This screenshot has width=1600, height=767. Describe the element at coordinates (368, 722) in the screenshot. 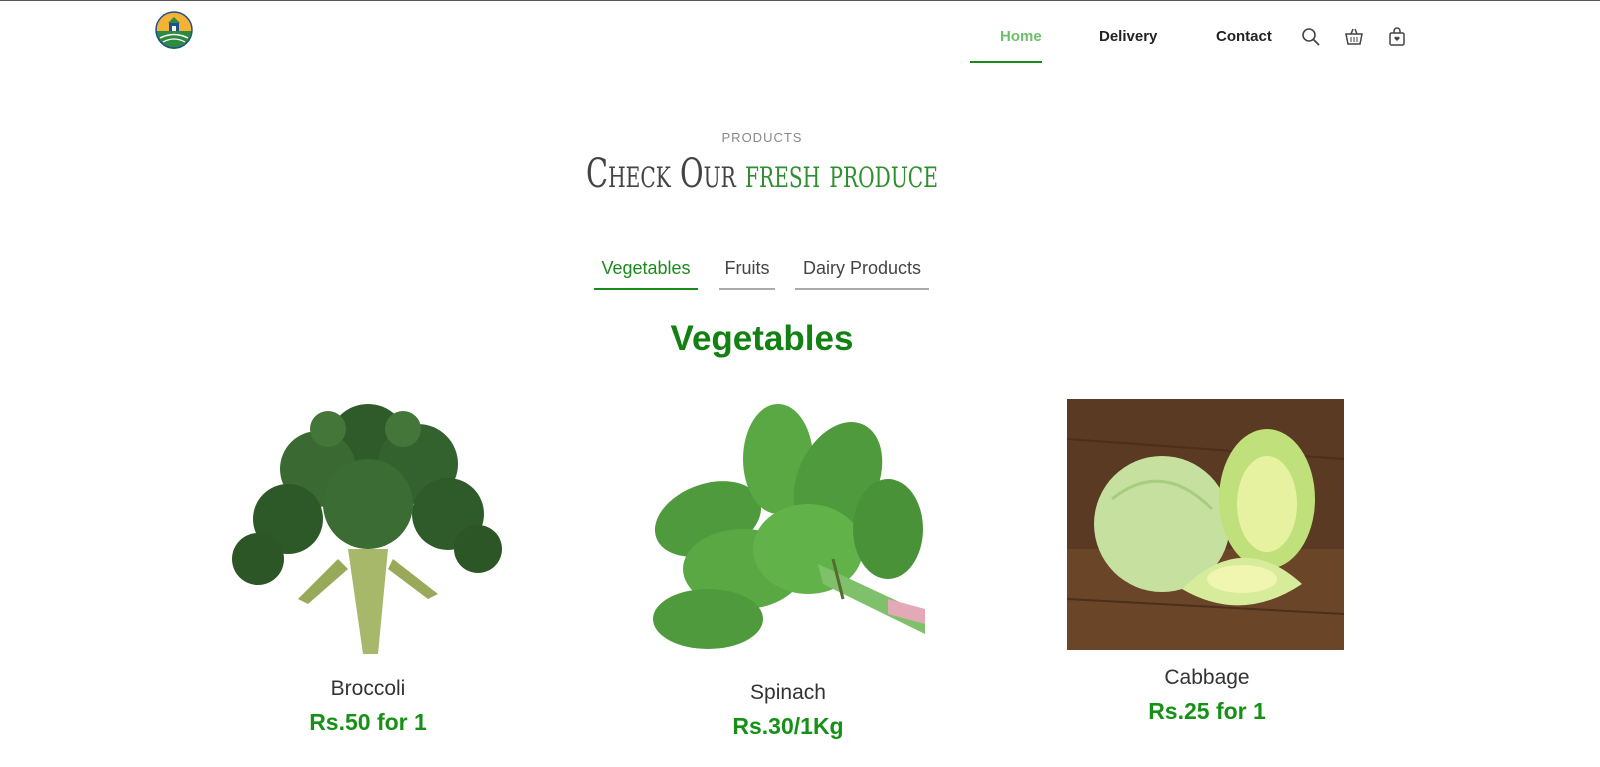

I see `product-price: Rs.50 for 1` at that location.